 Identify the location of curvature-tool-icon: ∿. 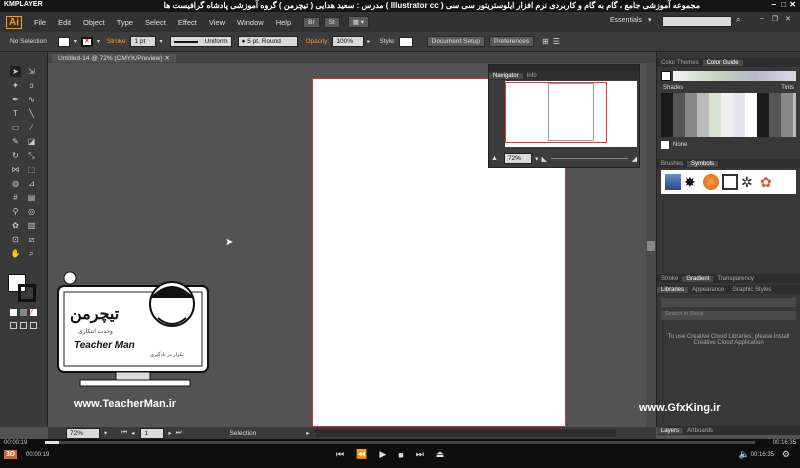
(31, 99).